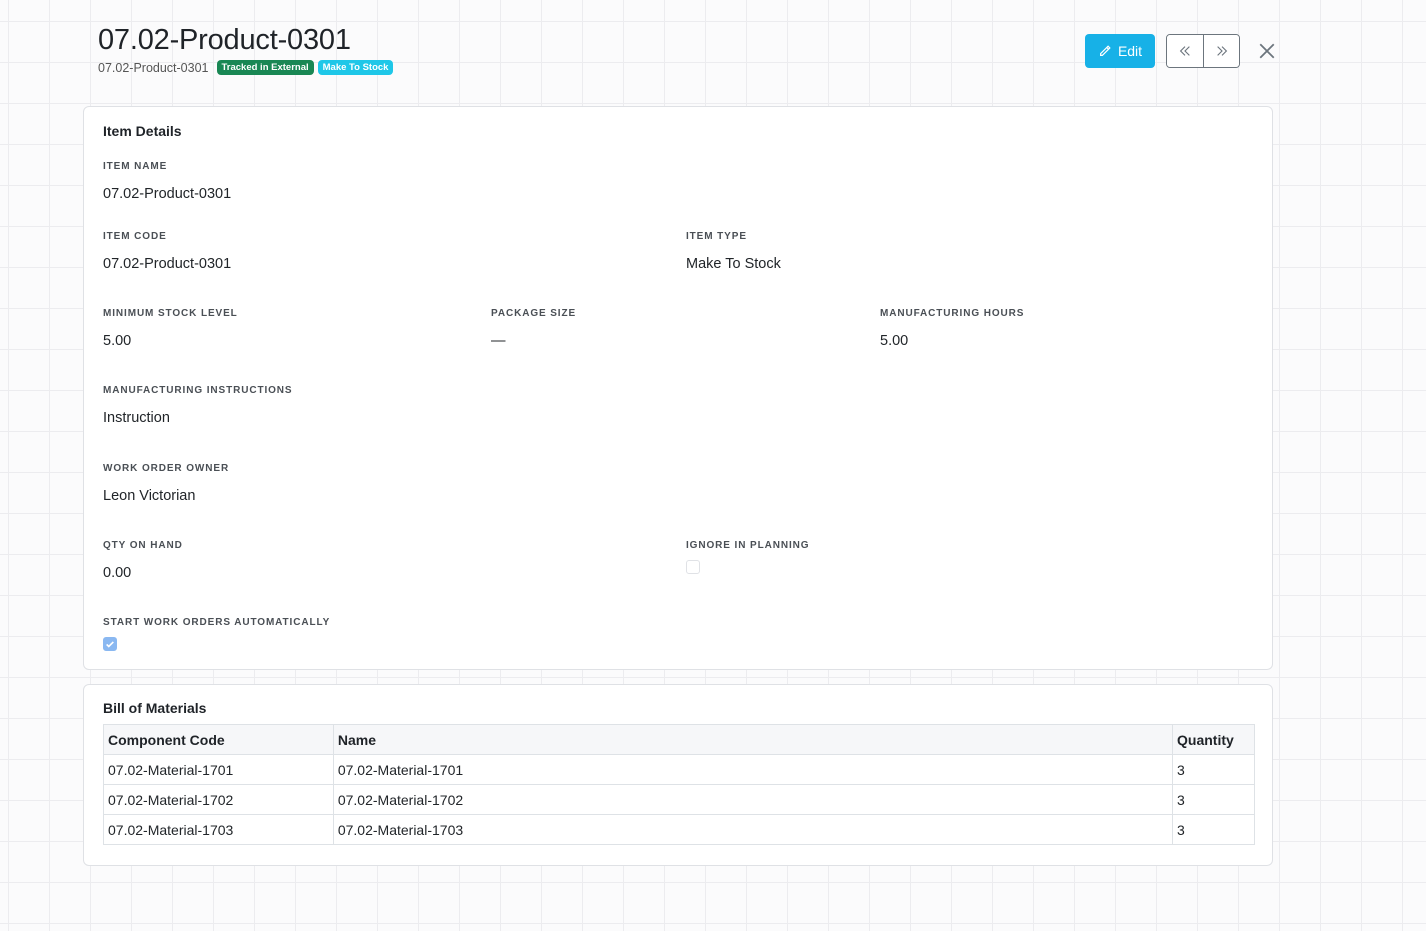  I want to click on field-label: PACKAGE SIZE, so click(534, 313).